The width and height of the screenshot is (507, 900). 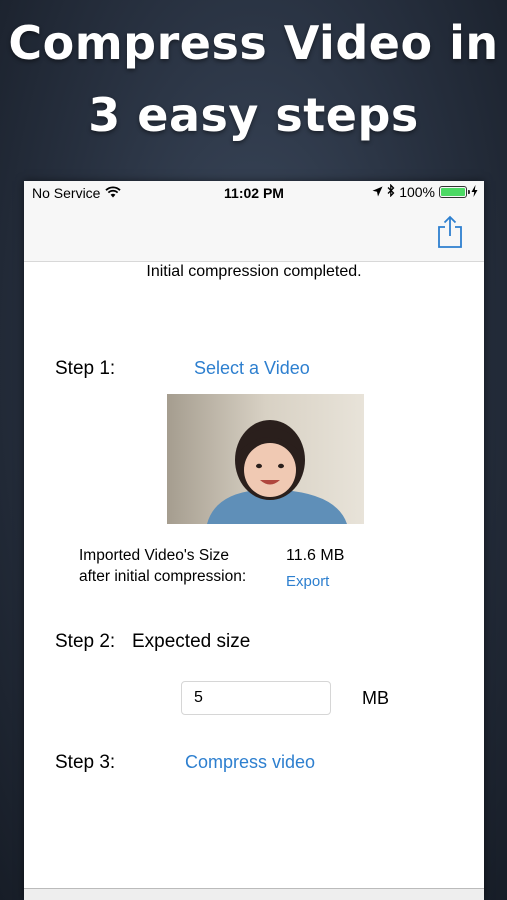 What do you see at coordinates (474, 192) in the screenshot?
I see `charging-bolt-icon` at bounding box center [474, 192].